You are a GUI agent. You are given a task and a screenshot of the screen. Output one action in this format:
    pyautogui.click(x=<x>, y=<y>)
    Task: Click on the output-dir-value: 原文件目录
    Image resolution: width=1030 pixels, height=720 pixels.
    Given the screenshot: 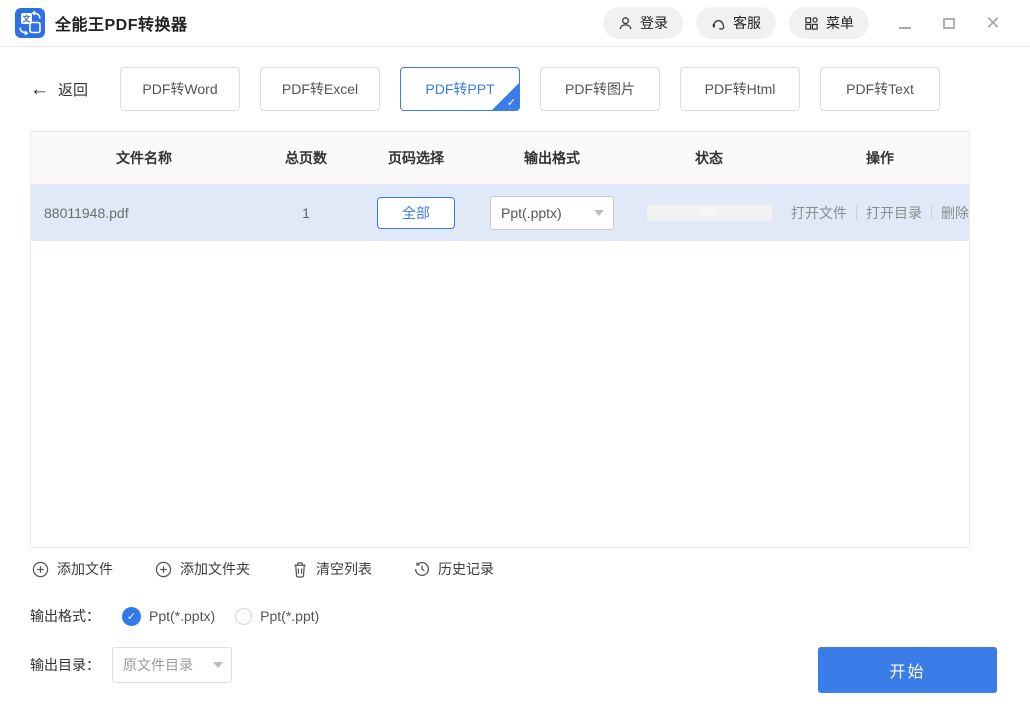 What is the action you would take?
    pyautogui.click(x=158, y=665)
    